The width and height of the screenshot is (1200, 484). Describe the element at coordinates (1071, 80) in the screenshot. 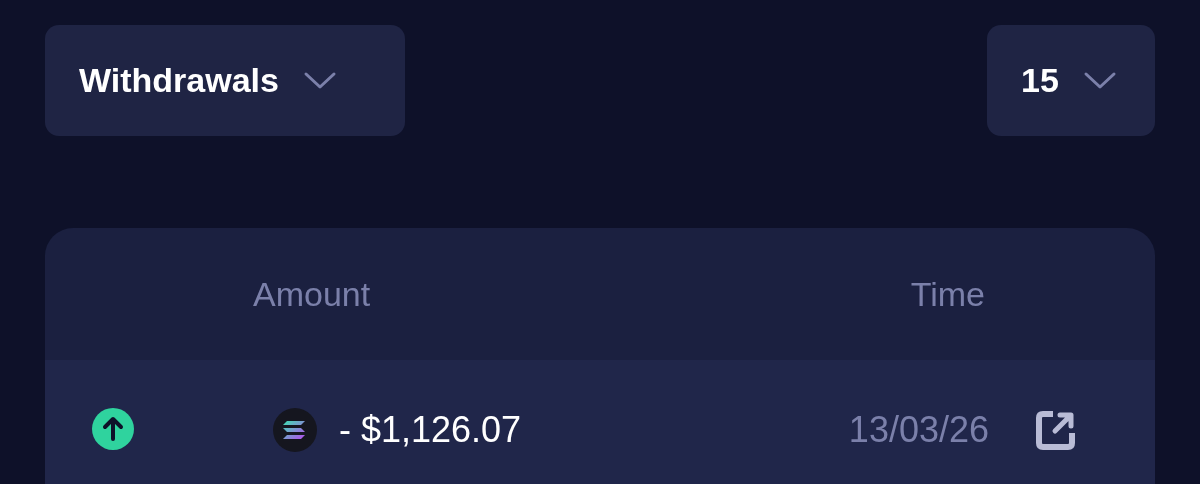

I see `page-size-dropdown: 15` at that location.